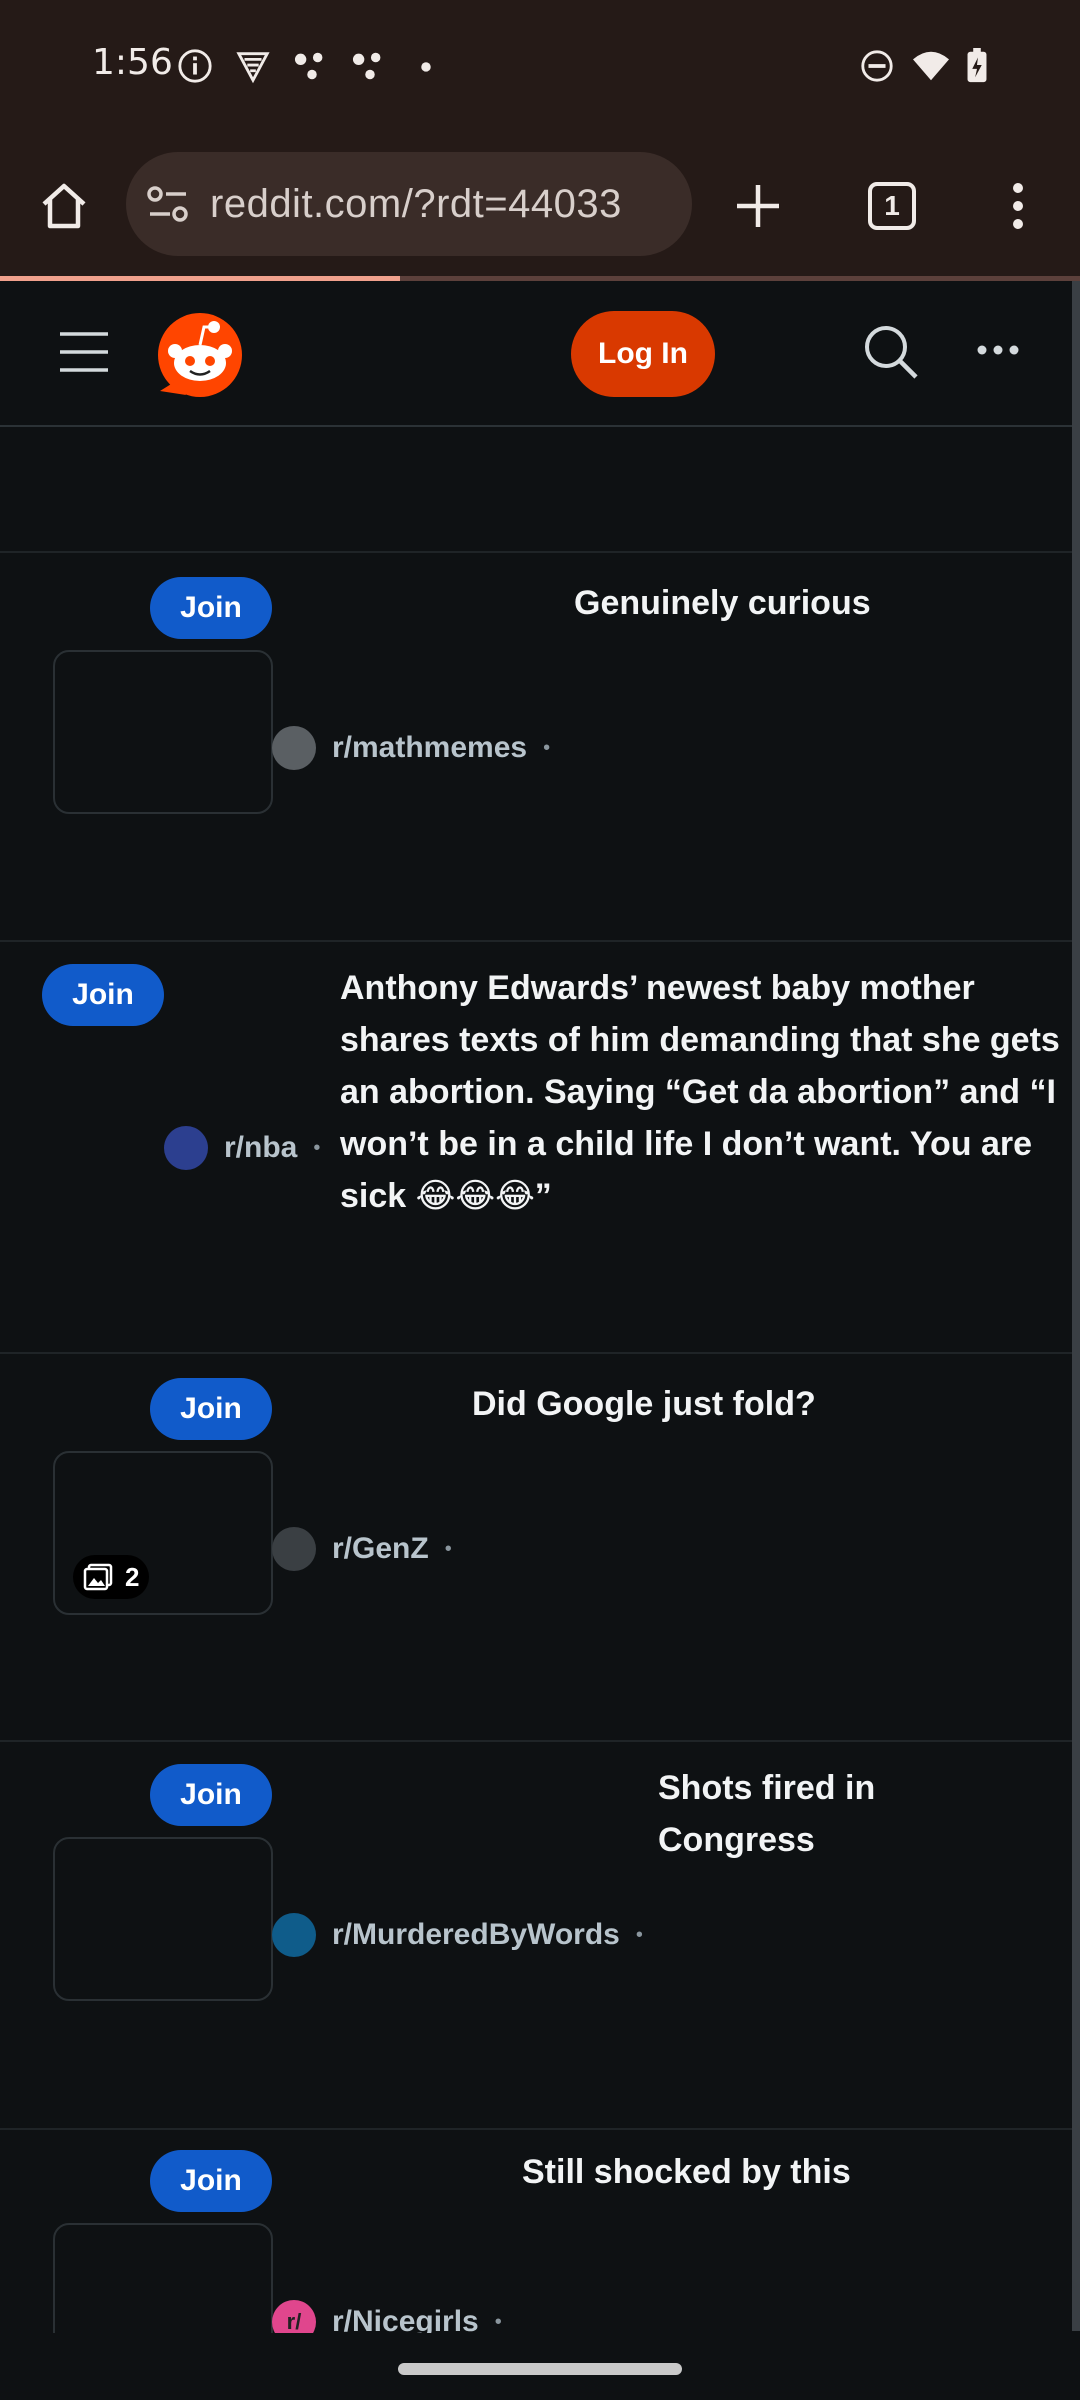 The image size is (1080, 2400). I want to click on gallery-badge: 2, so click(111, 1577).